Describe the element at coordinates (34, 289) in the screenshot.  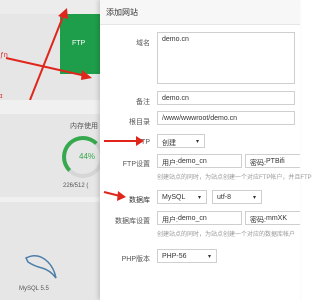
I see `mysql-label: MySQL 5.5` at that location.